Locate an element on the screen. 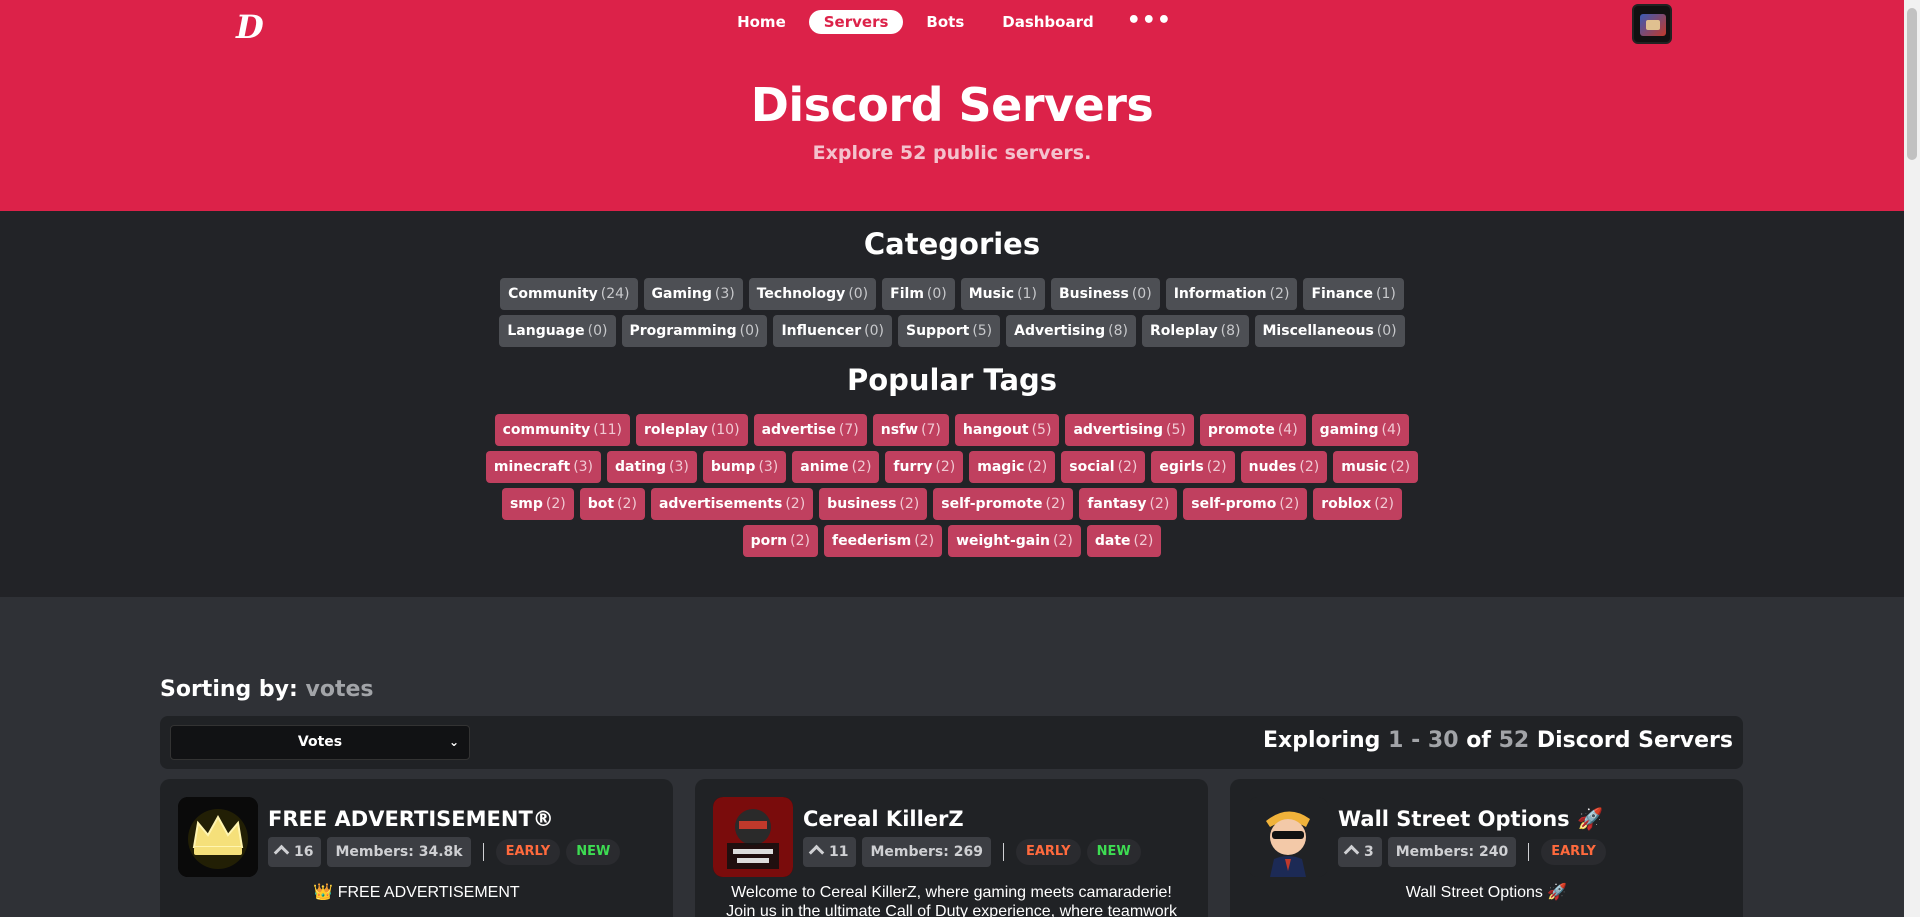  category-chip: Film (0) is located at coordinates (918, 294).